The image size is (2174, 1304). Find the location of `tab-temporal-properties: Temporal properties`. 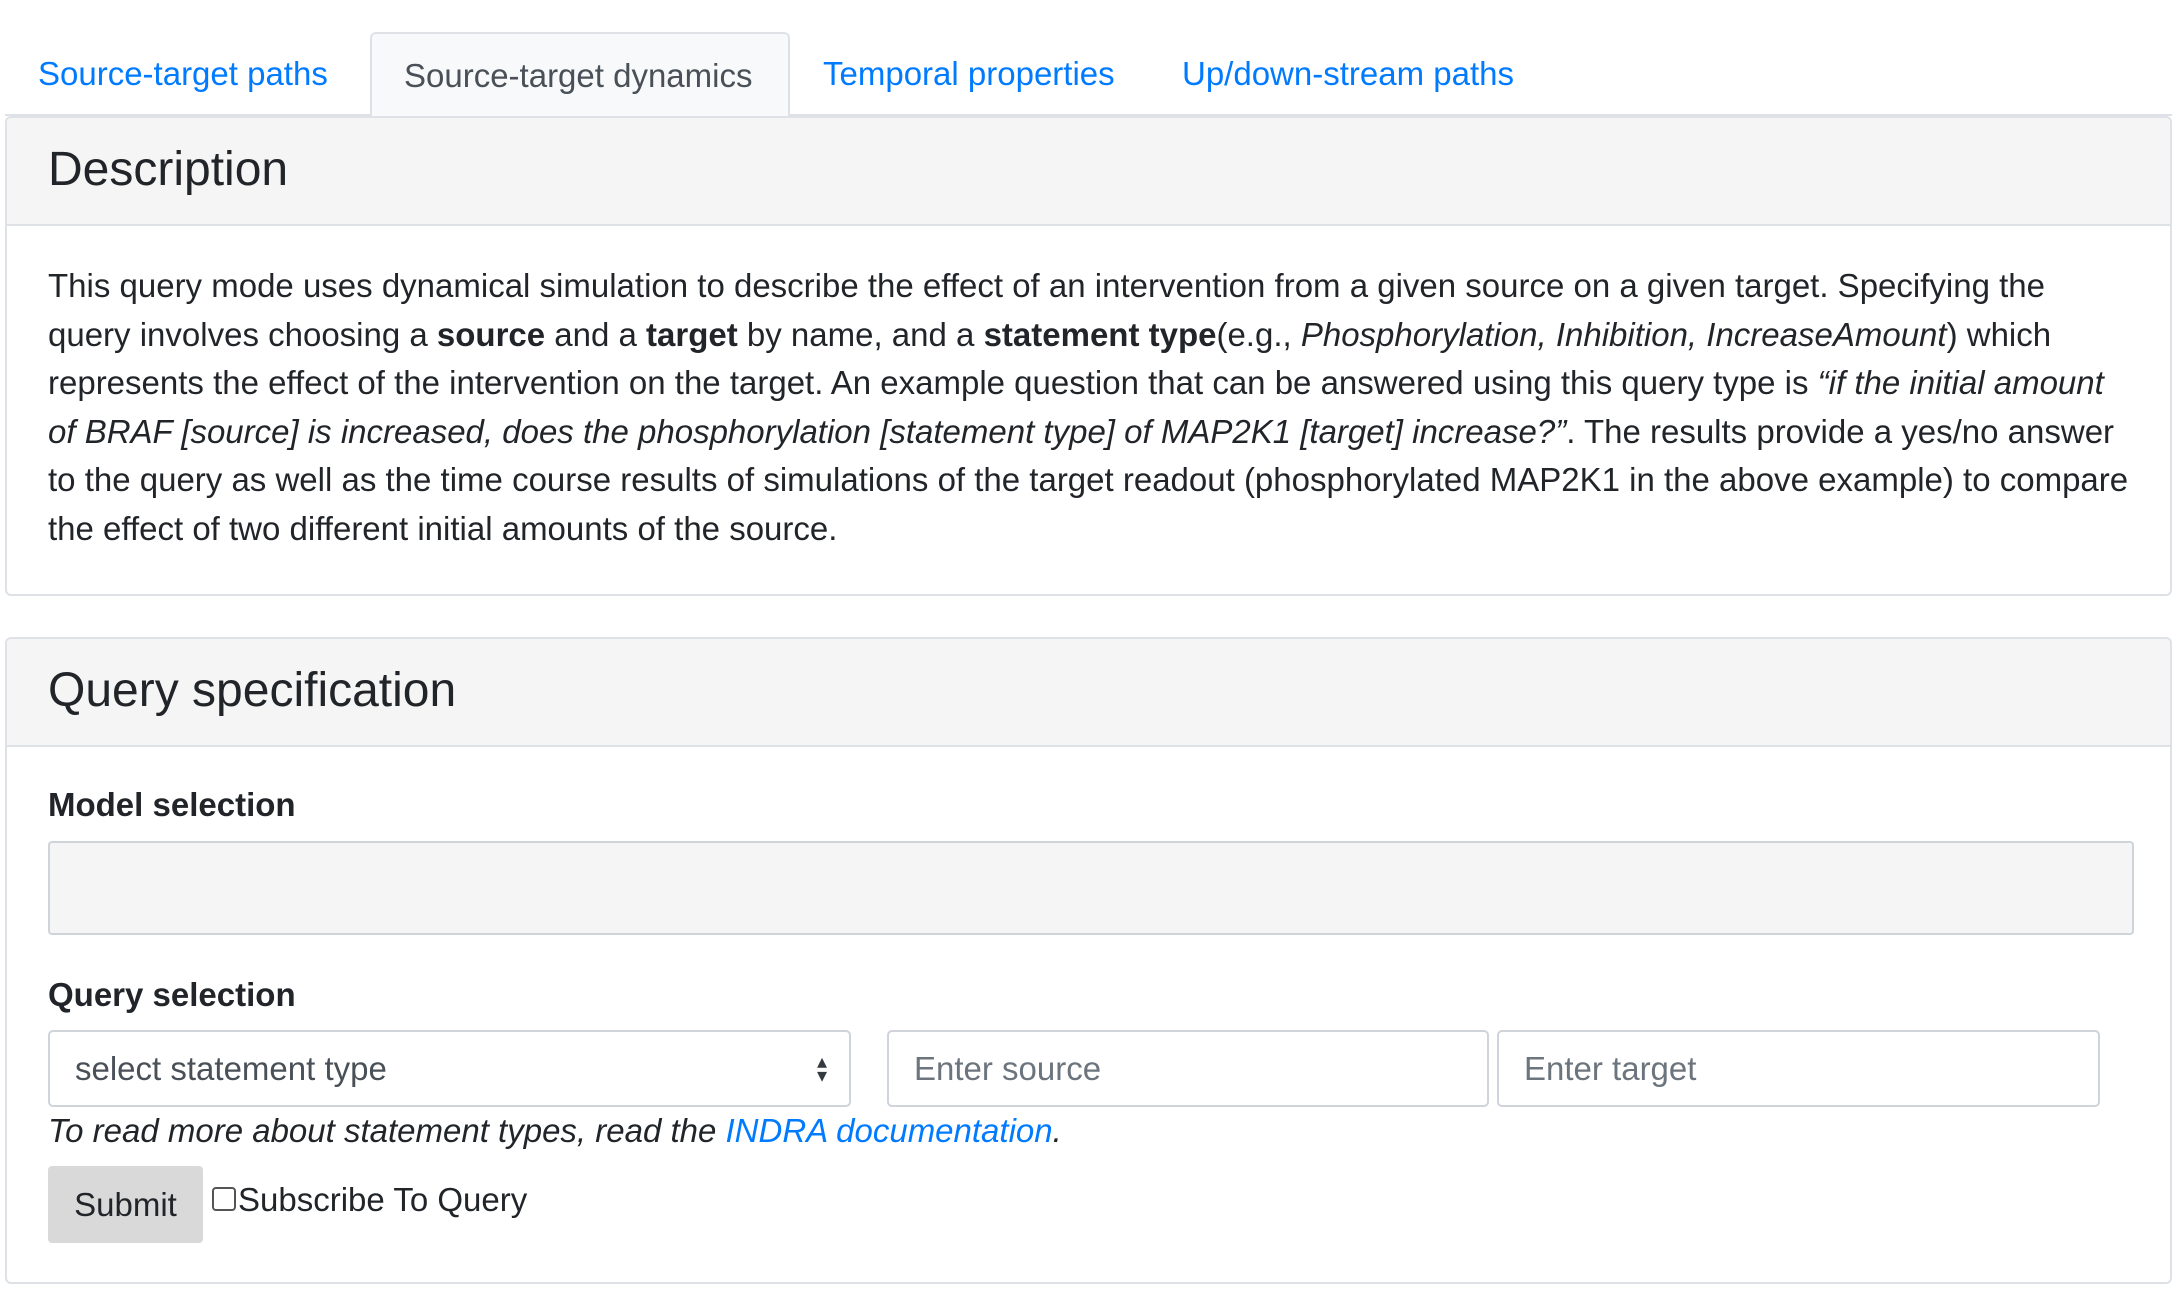

tab-temporal-properties: Temporal properties is located at coordinates (988, 74).